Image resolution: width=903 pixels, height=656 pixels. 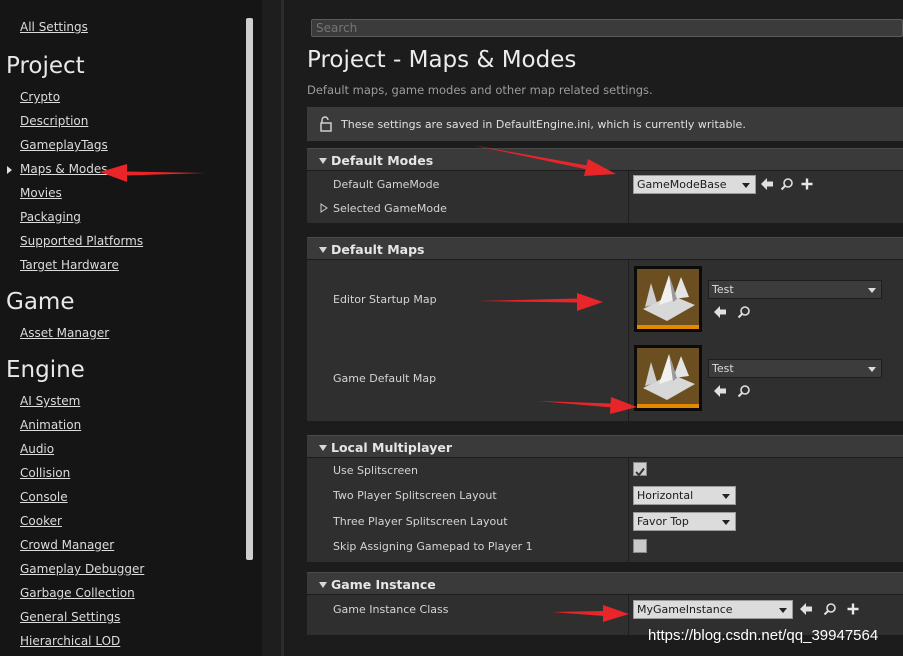 I want to click on sidebar-item-general-settings: General Settings, so click(x=70, y=617).